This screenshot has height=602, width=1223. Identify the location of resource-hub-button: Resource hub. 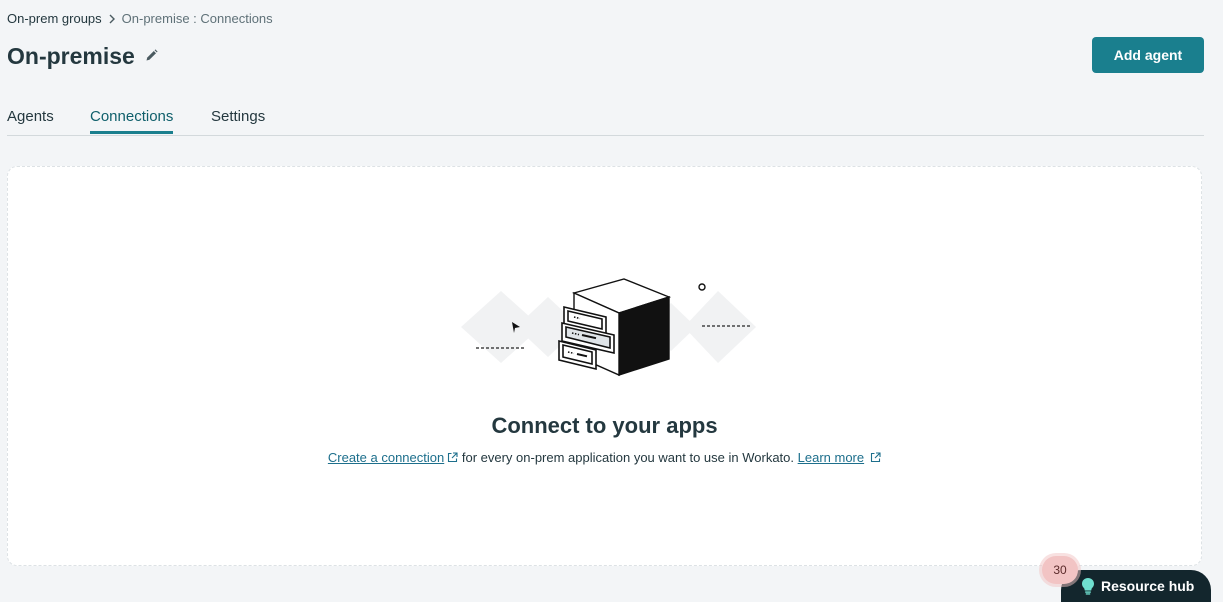
(1136, 586).